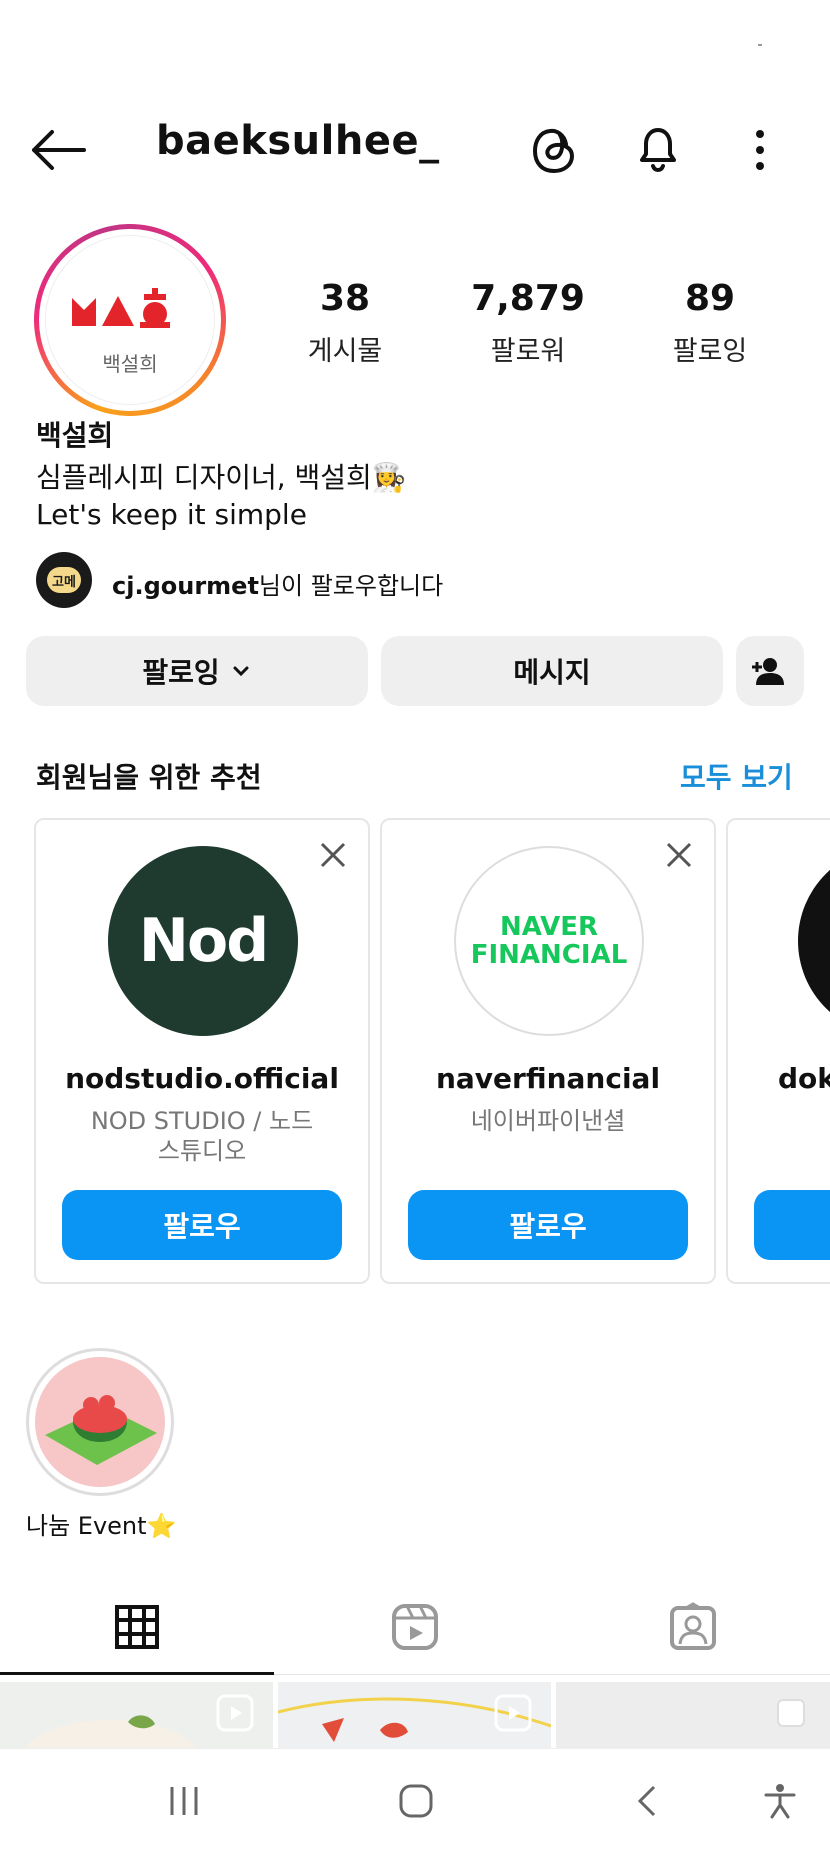 The height and width of the screenshot is (1851, 830). What do you see at coordinates (298, 141) in the screenshot?
I see `profile-username: baeksulhee_` at bounding box center [298, 141].